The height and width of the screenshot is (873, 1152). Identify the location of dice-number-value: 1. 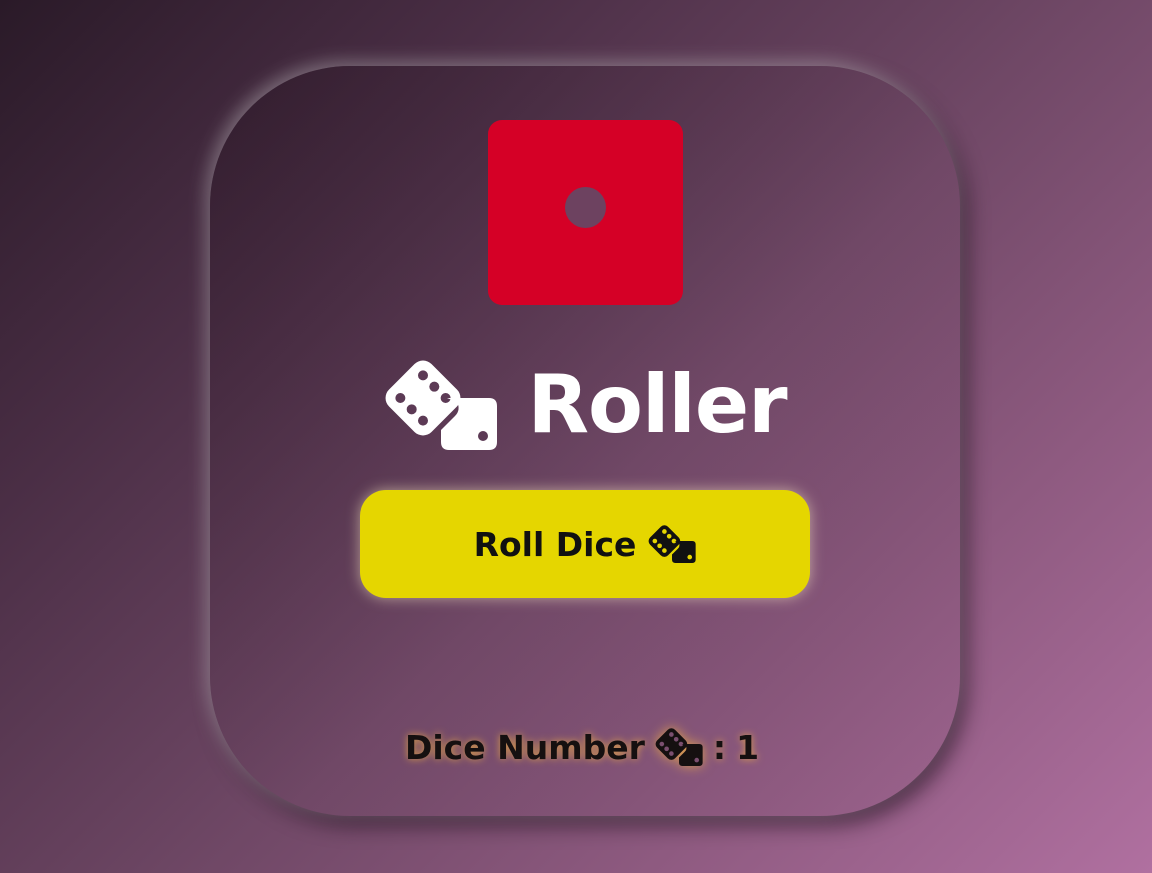
(748, 747).